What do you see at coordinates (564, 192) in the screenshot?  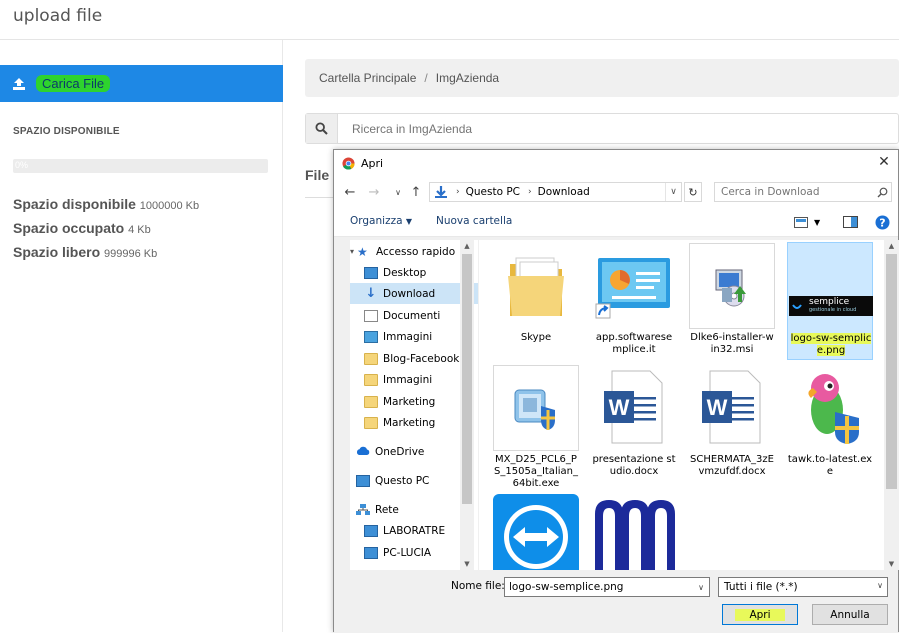 I see `address-crumb-download: Download` at bounding box center [564, 192].